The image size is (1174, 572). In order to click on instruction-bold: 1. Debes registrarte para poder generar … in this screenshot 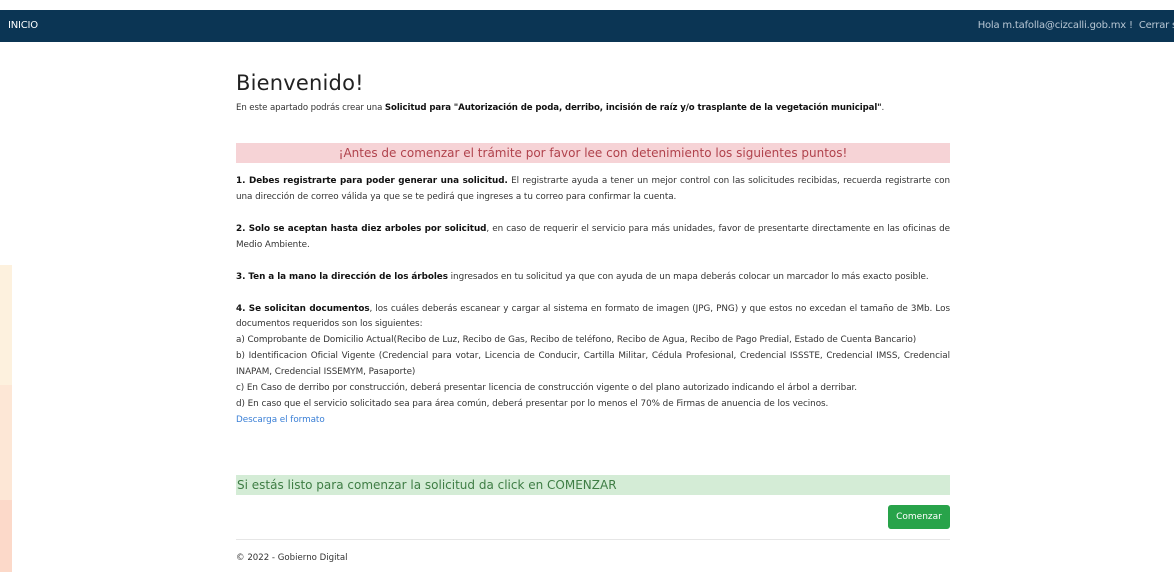, I will do `click(372, 181)`.